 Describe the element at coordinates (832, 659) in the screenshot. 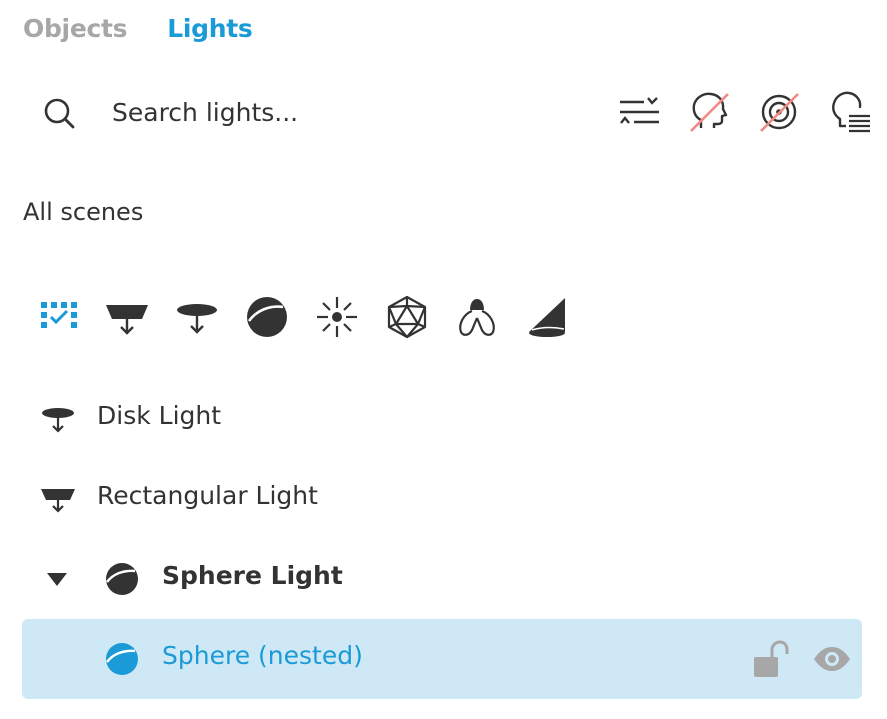

I see `eye-icon` at that location.